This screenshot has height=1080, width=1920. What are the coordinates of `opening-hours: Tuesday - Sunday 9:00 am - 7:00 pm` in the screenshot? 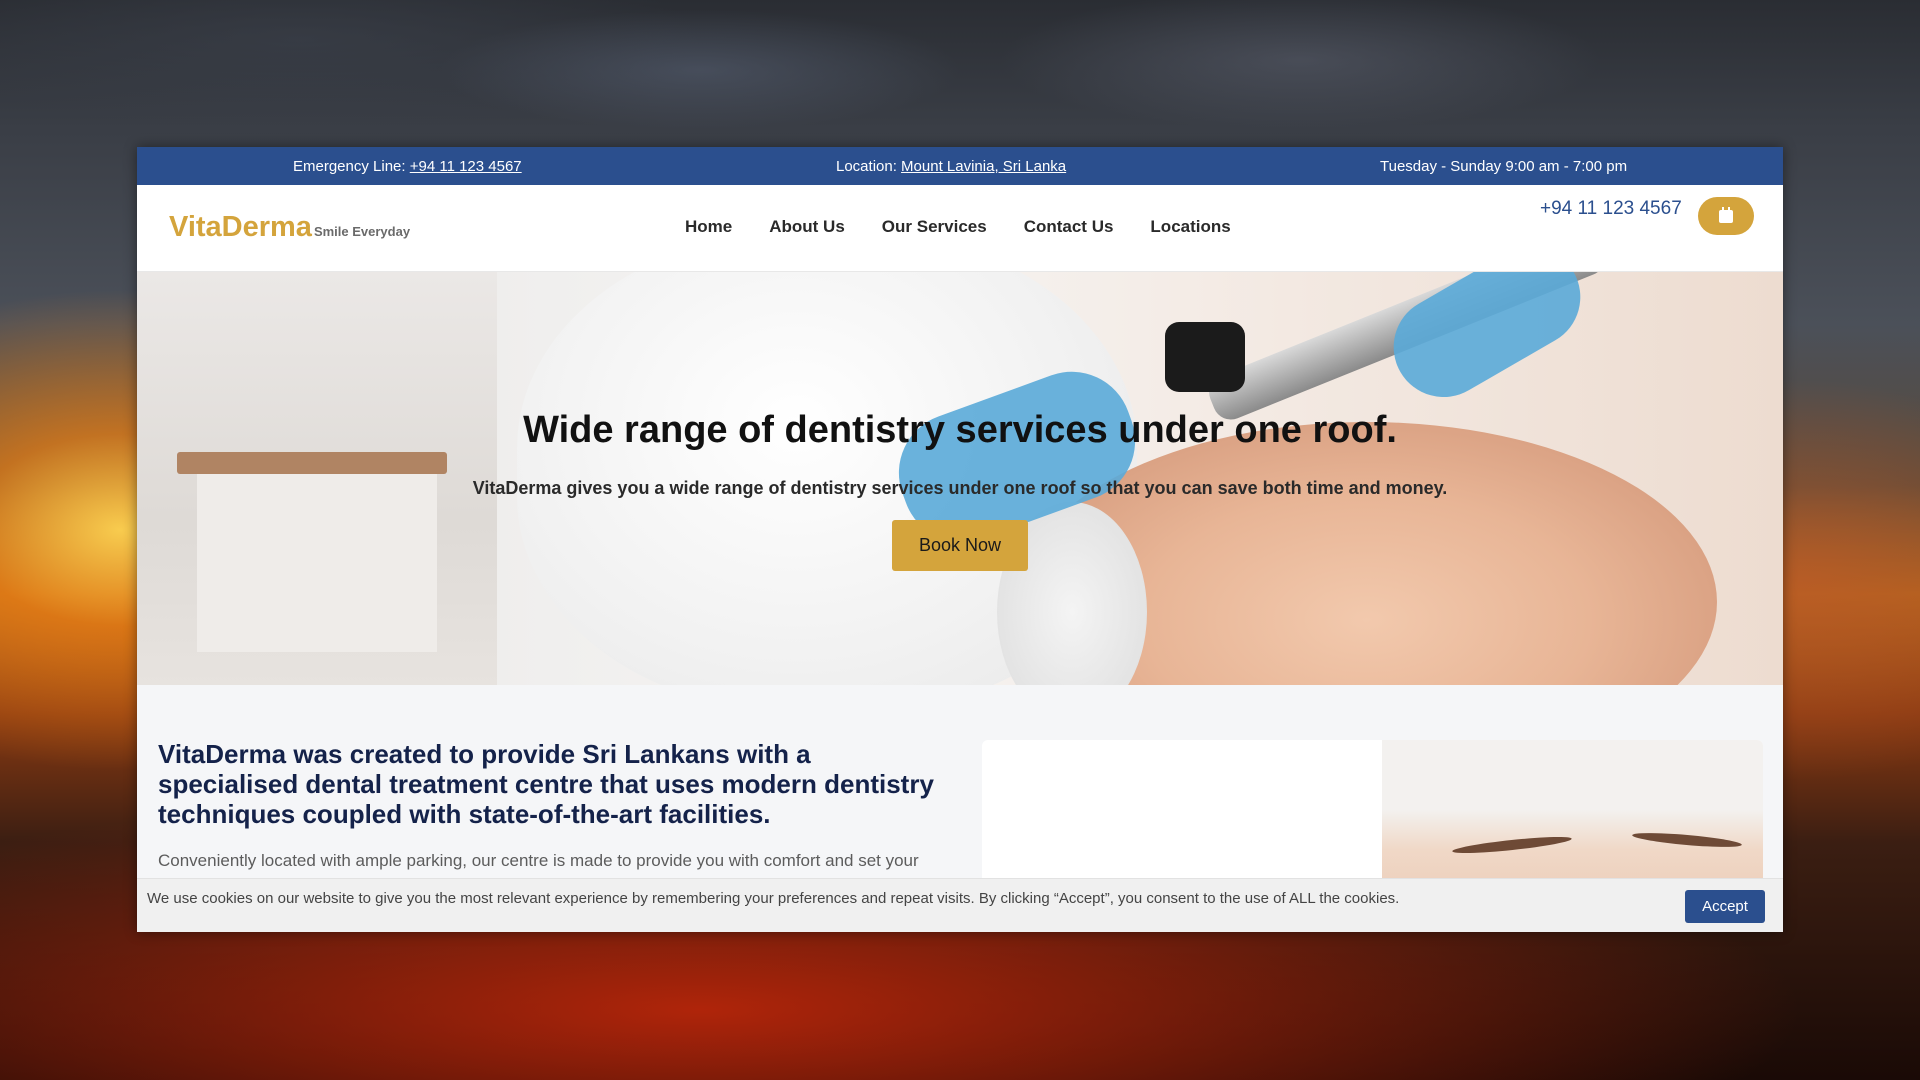 It's located at (1504, 166).